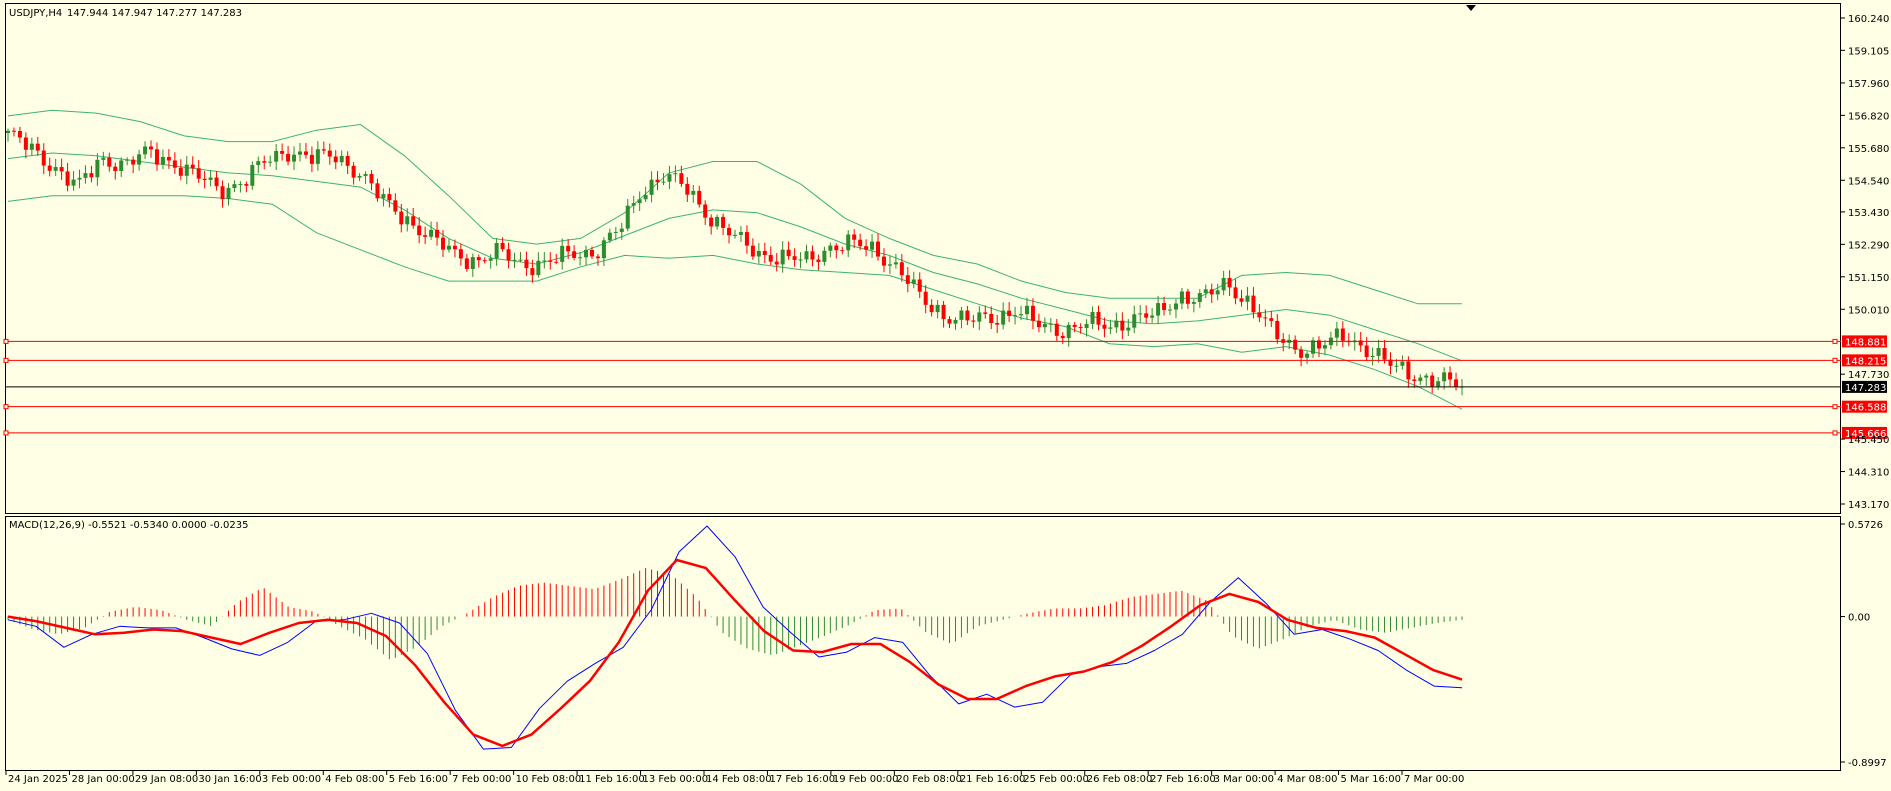 The image size is (1891, 791). What do you see at coordinates (1868, 278) in the screenshot?
I see `price-tick-label: 151.150` at bounding box center [1868, 278].